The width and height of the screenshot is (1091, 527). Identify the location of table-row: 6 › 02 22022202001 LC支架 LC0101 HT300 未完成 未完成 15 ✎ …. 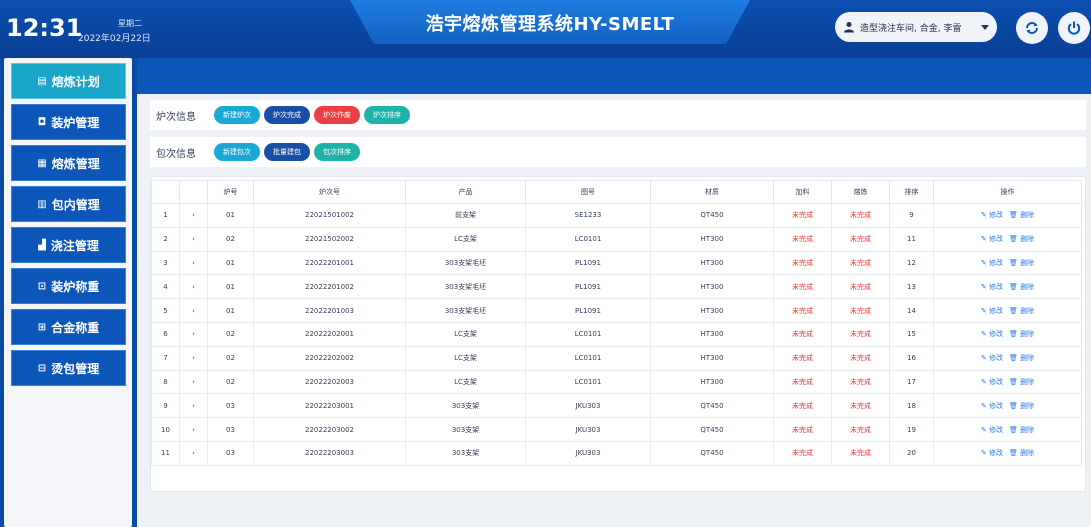
(616, 334).